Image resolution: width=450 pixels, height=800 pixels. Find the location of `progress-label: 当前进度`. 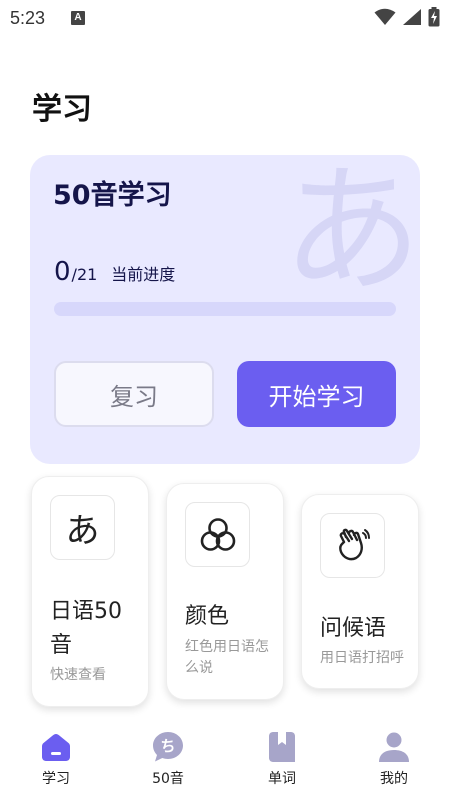

progress-label: 当前进度 is located at coordinates (143, 274).